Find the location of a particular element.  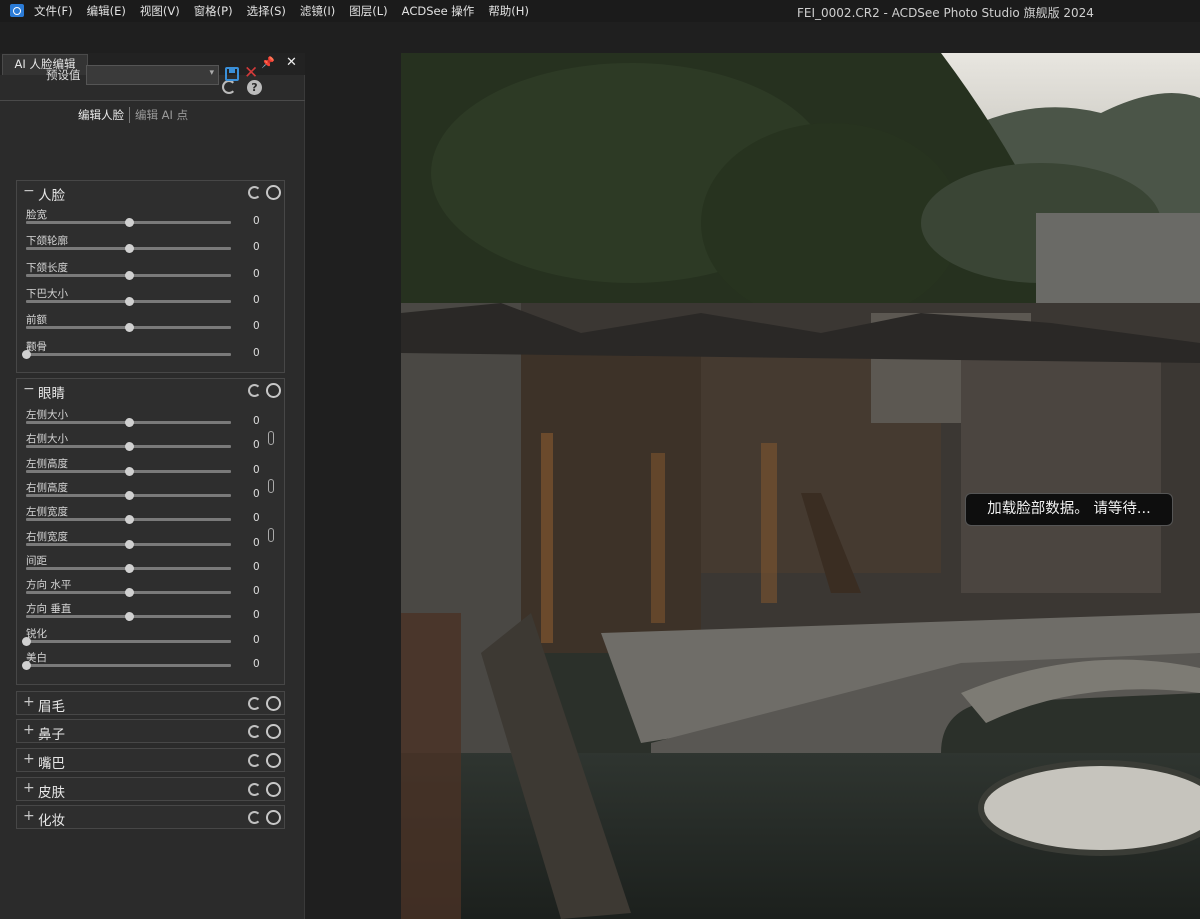

group-header: + 化妆 is located at coordinates (150, 818).